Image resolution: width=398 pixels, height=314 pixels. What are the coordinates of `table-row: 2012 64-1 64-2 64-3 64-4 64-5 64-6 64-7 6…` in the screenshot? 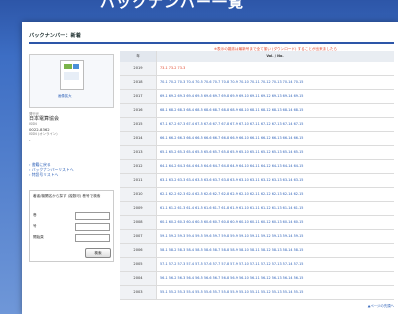 It's located at (257, 167).